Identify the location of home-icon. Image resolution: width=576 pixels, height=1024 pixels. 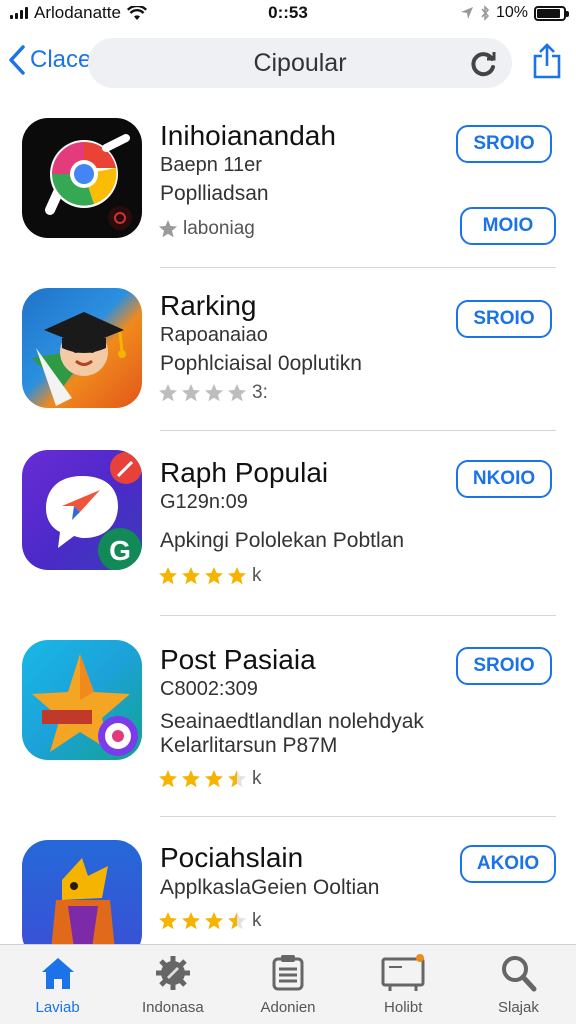
(57, 973).